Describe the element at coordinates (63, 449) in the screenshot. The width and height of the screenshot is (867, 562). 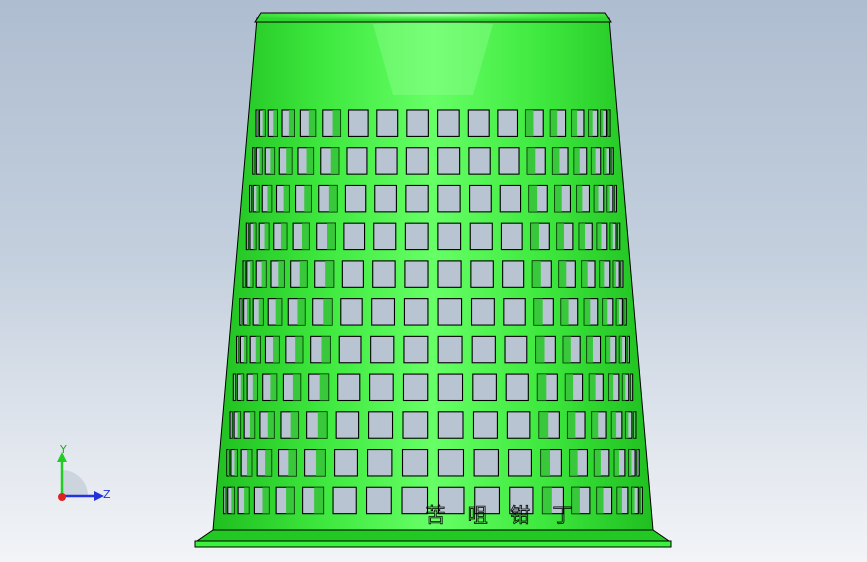
I see `y-axis-label: Y` at that location.